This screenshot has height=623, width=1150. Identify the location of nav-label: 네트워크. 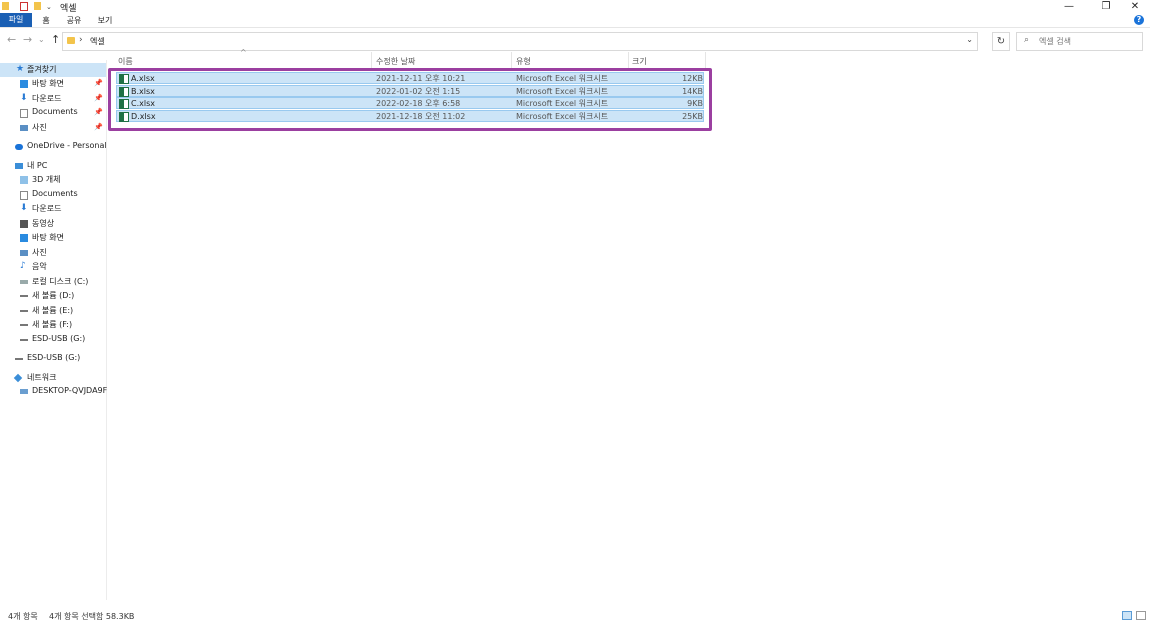
(42, 377).